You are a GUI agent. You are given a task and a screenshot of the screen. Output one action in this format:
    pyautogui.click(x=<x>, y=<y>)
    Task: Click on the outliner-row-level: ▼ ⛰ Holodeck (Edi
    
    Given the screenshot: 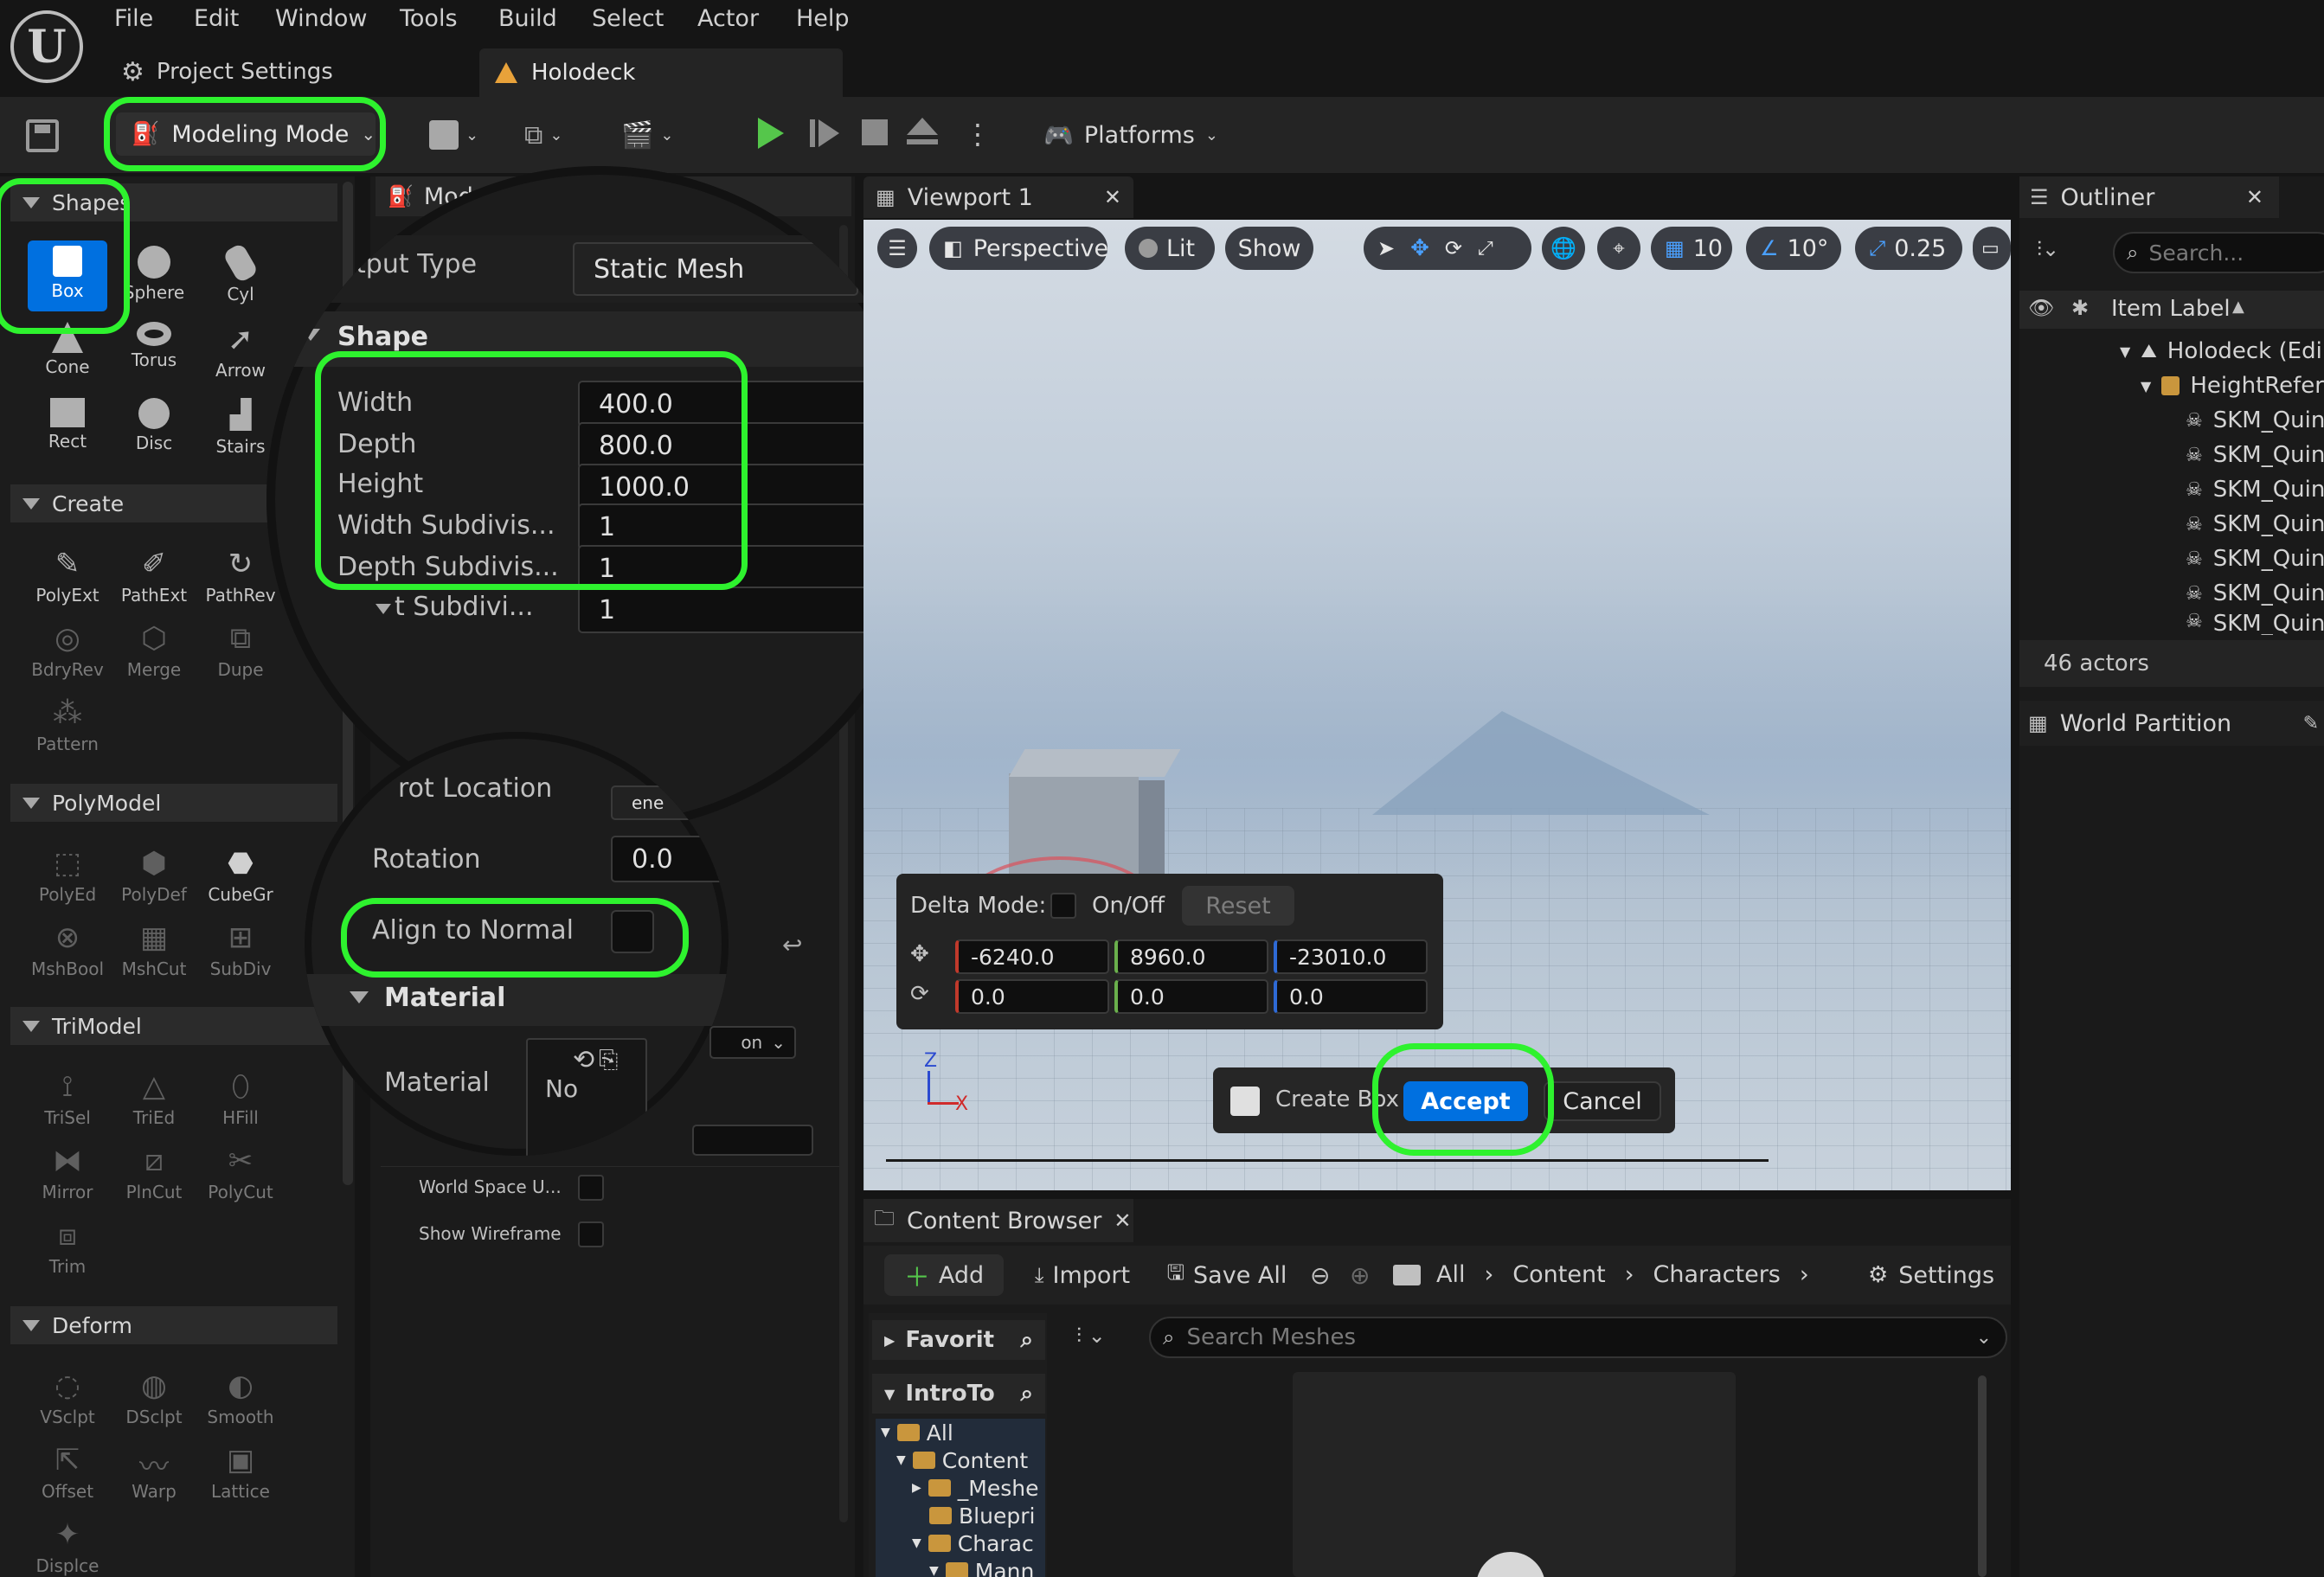 What is the action you would take?
    pyautogui.click(x=2174, y=351)
    